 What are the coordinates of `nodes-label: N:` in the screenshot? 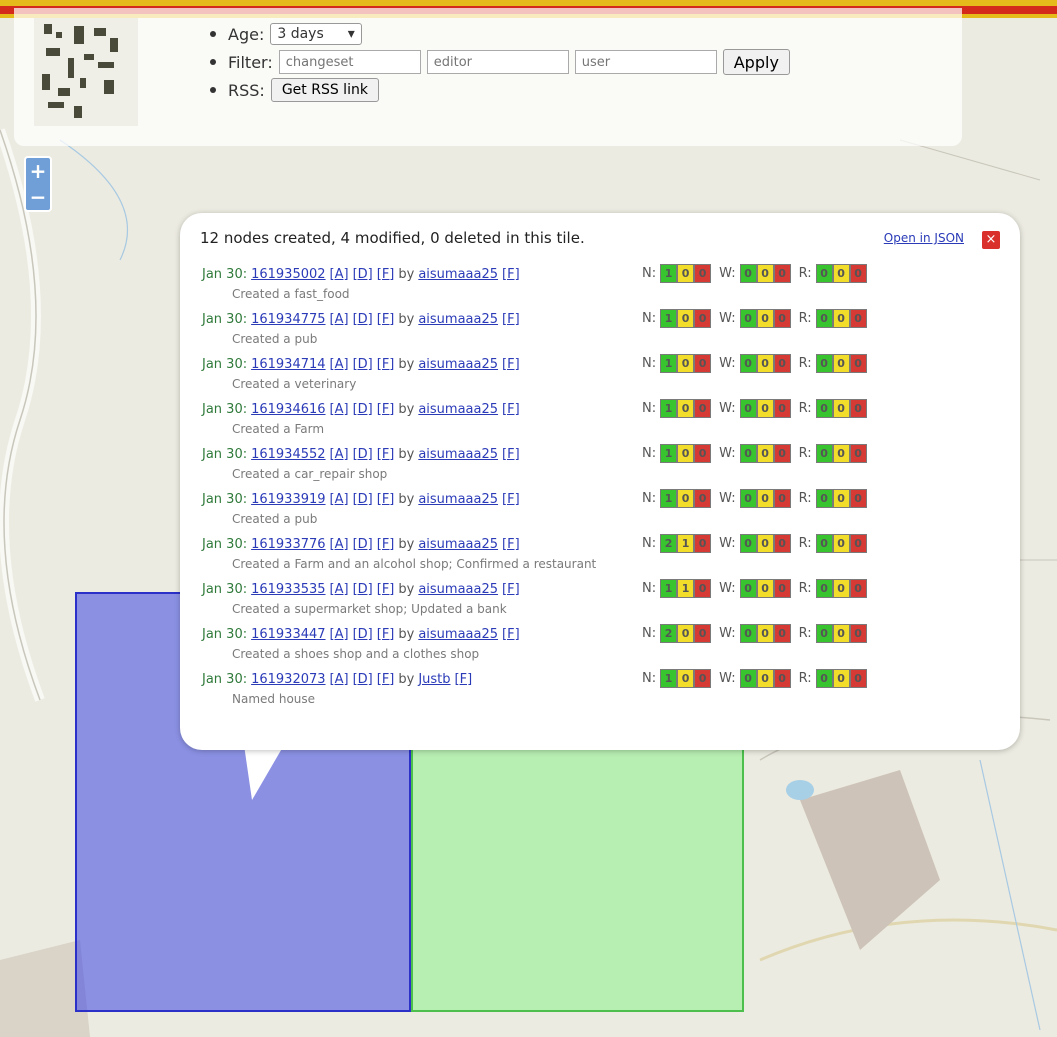 It's located at (649, 498).